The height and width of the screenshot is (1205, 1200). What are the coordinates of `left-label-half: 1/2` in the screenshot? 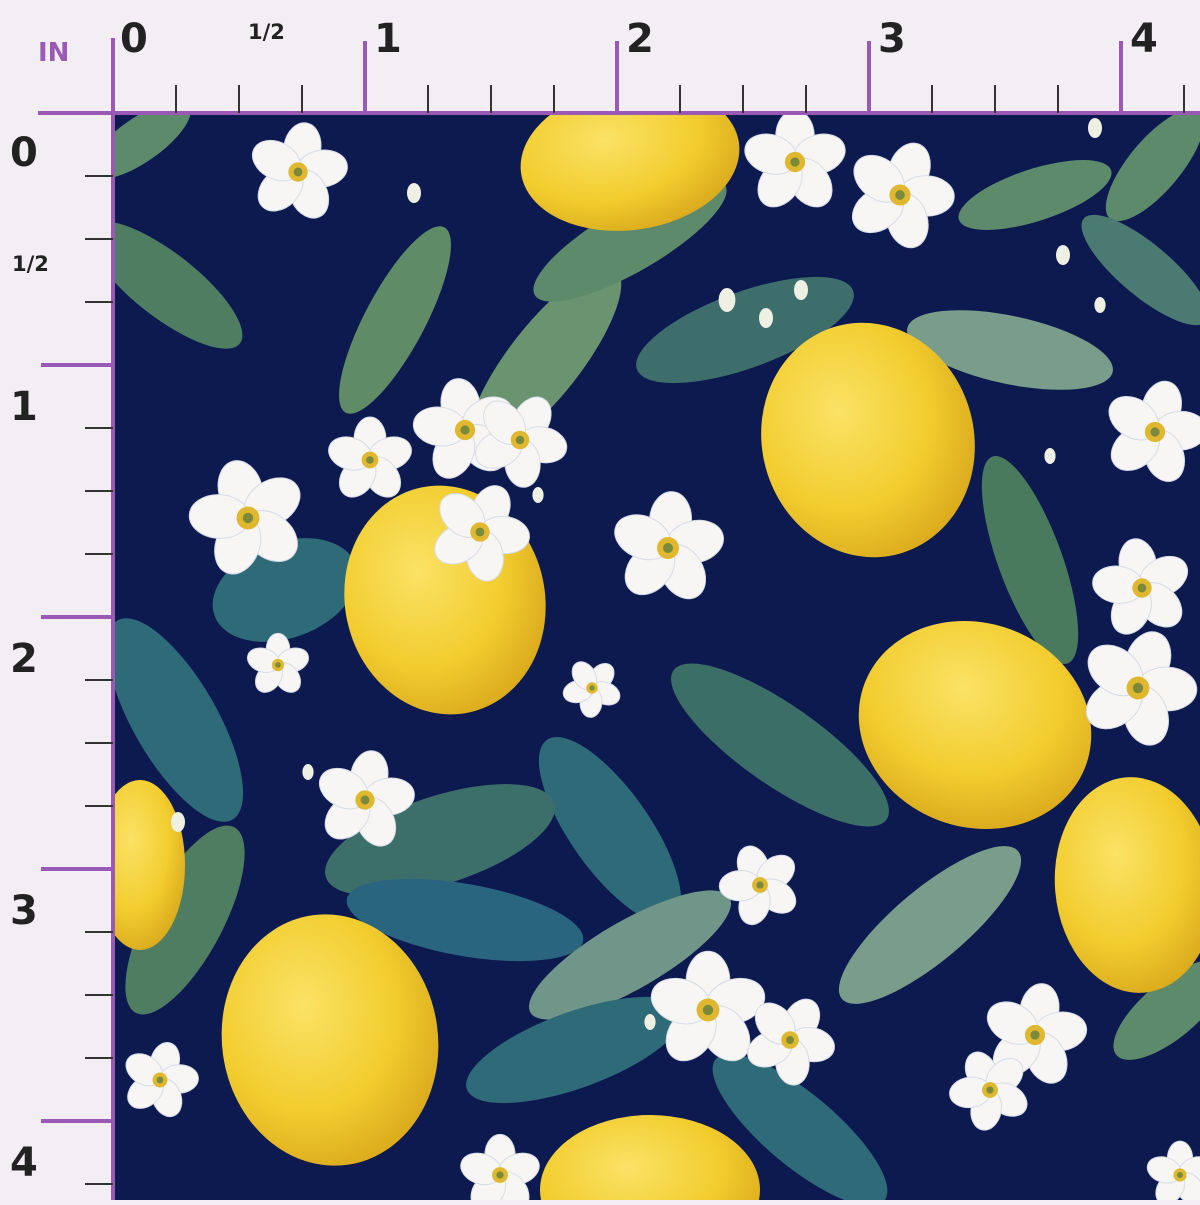 It's located at (30, 264).